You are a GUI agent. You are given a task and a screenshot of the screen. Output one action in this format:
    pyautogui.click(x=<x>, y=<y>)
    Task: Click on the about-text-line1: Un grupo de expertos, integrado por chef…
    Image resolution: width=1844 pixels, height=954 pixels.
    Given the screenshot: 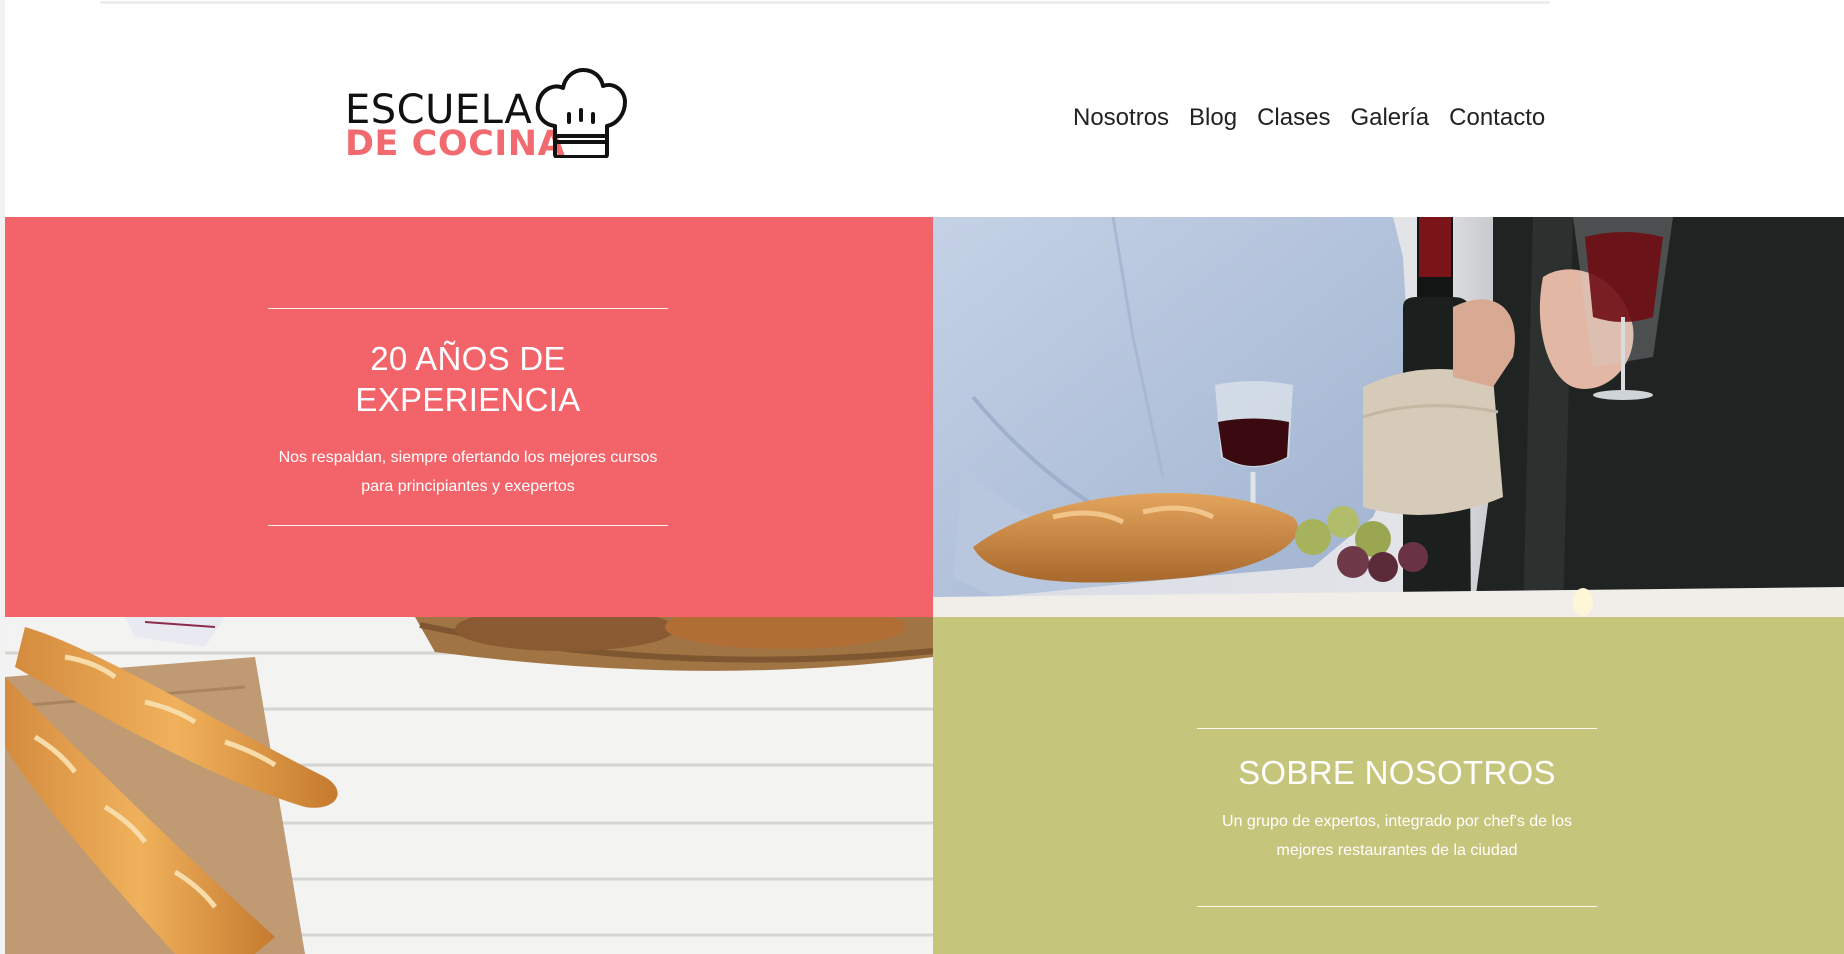 What is the action you would take?
    pyautogui.click(x=1397, y=821)
    